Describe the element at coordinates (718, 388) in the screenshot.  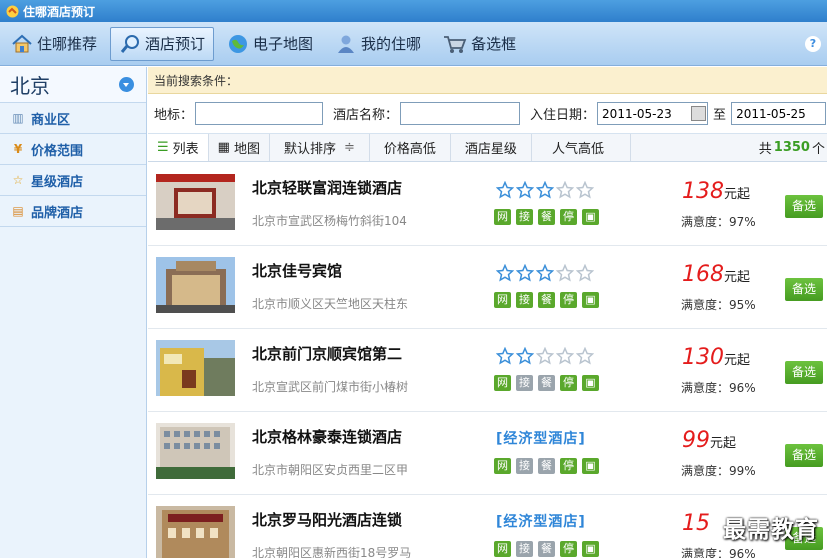
I see `satisfaction-rate: 满意度：96%` at that location.